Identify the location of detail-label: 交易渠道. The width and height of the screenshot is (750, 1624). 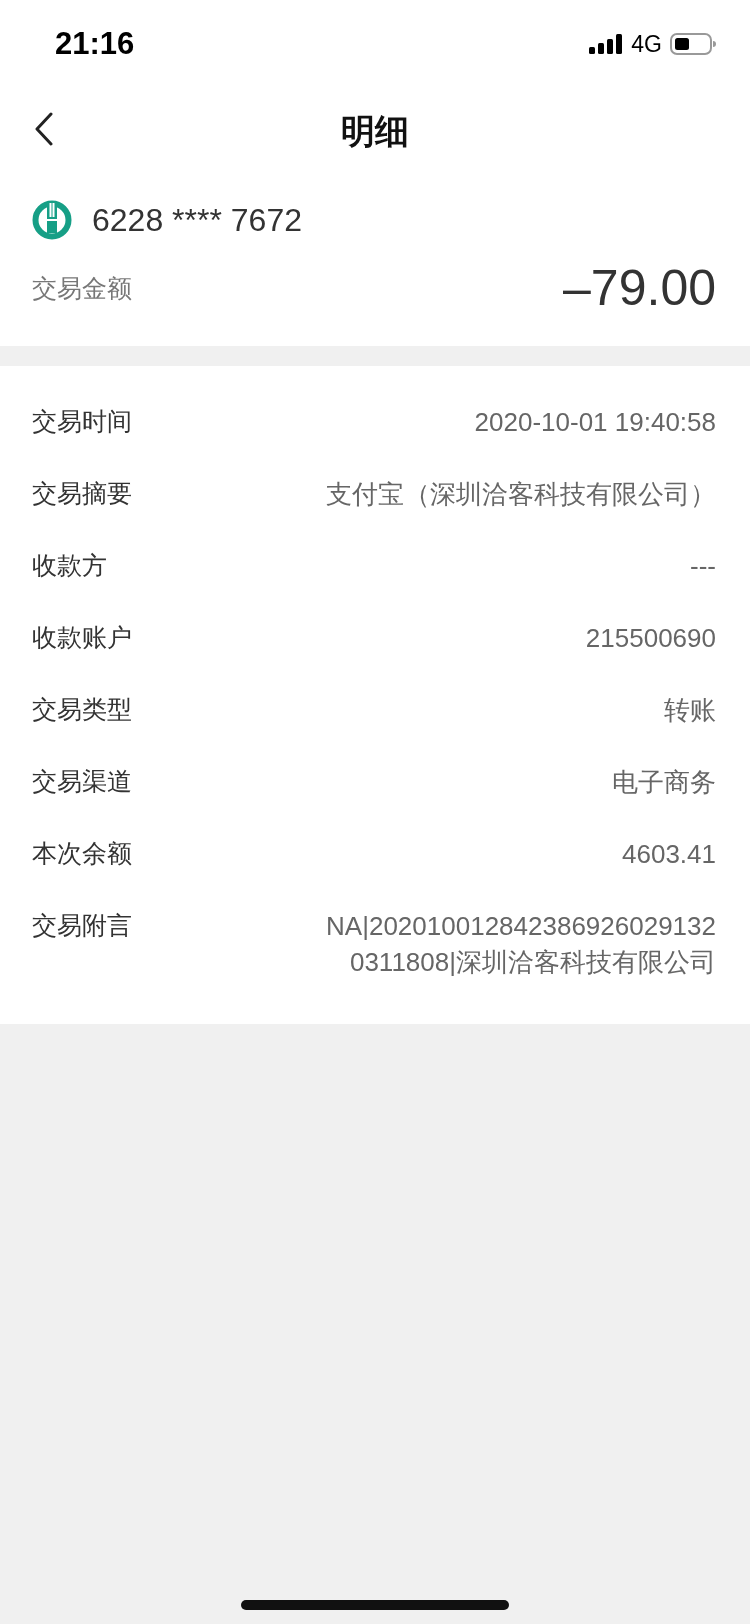
(82, 782).